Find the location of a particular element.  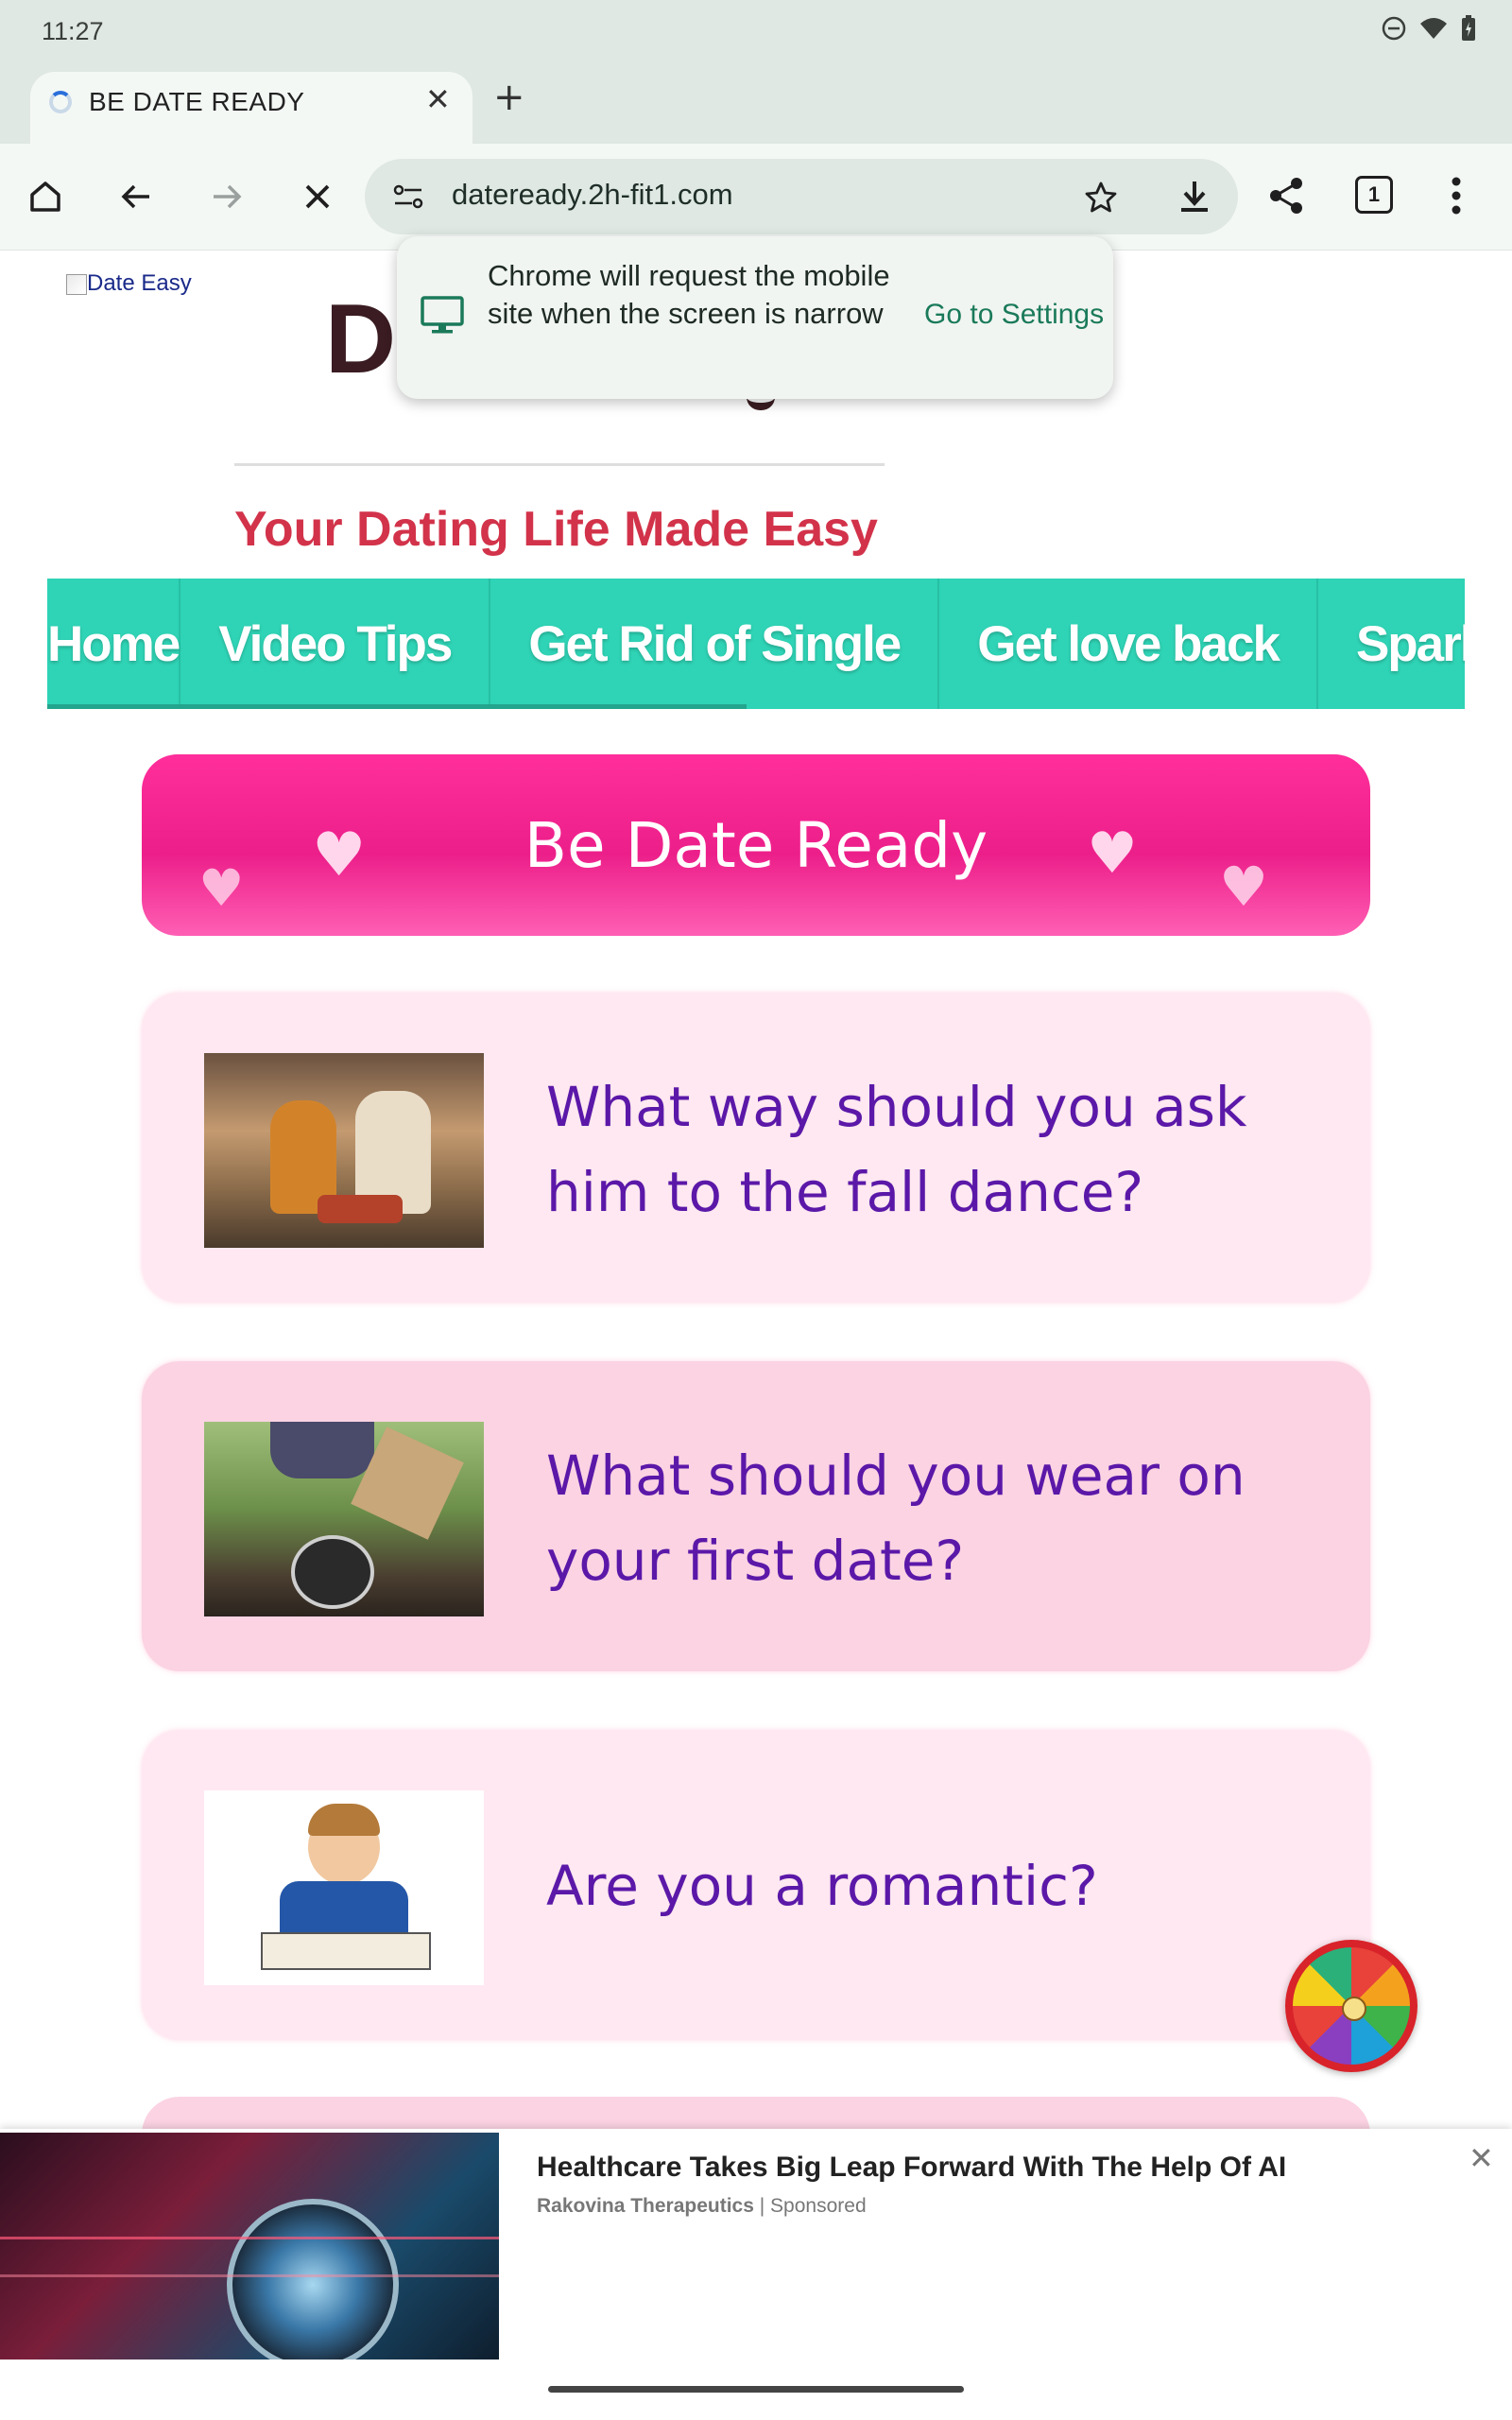

url-text: dateready.2h-fit1.com is located at coordinates (592, 195).